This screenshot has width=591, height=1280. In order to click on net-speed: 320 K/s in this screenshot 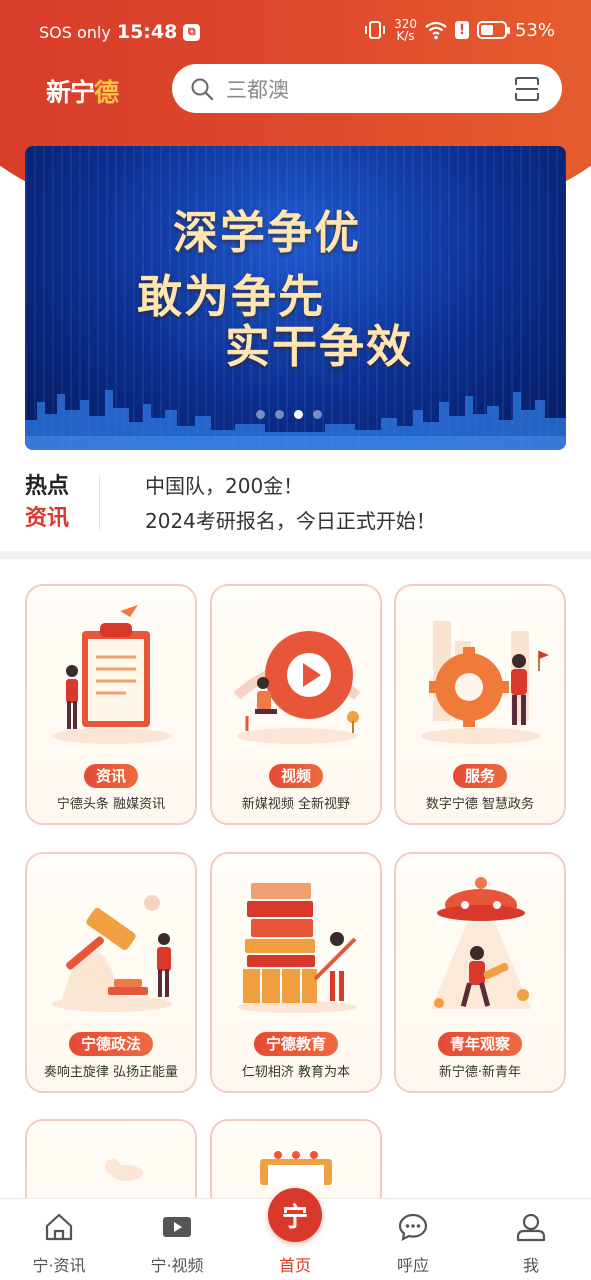, I will do `click(405, 30)`.